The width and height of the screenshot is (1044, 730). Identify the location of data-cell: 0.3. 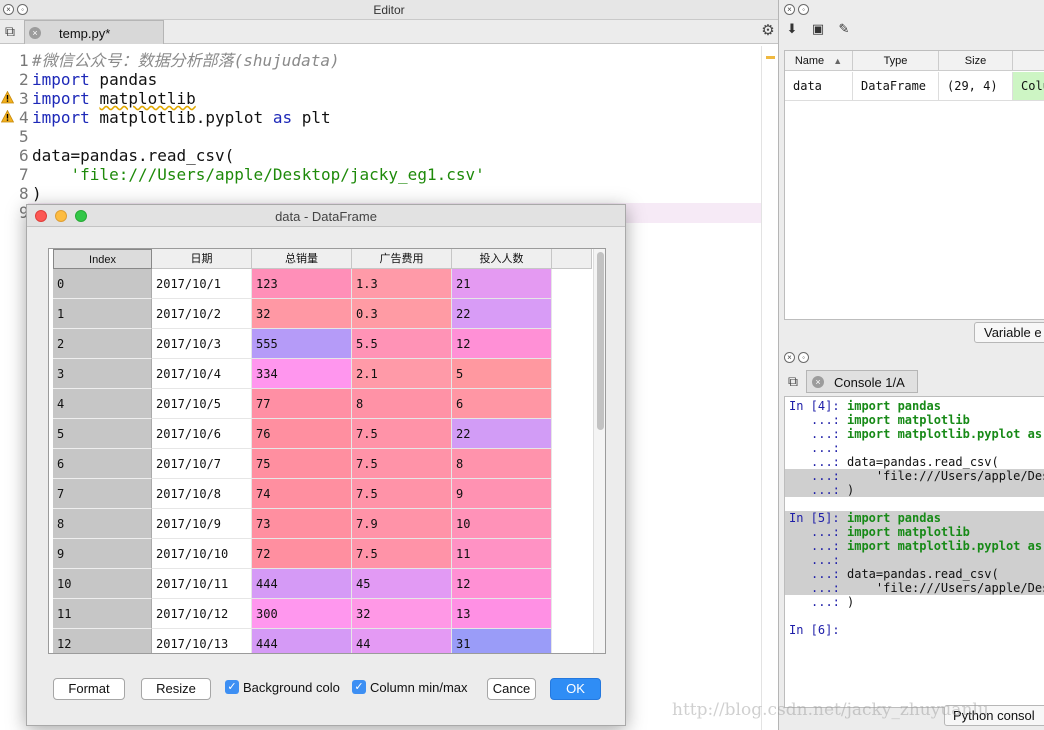
(402, 314).